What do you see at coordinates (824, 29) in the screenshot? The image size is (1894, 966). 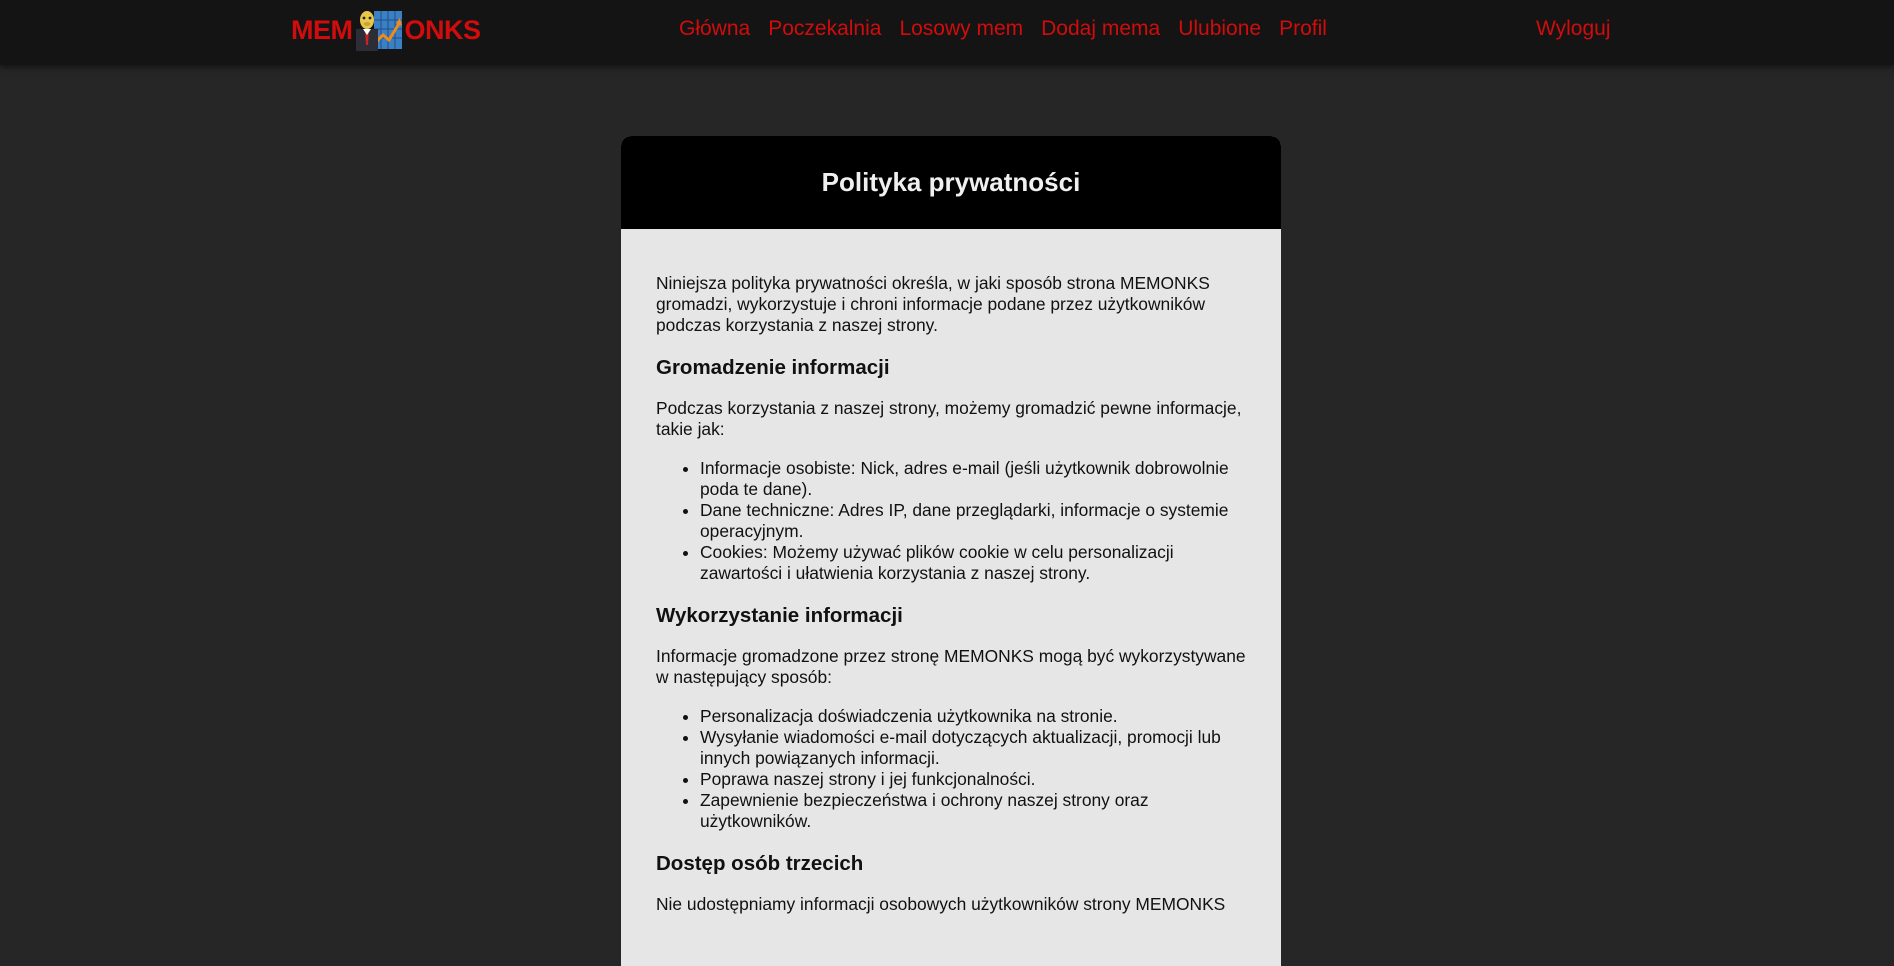 I see `nav-link-poczekalnia: Poczekalnia` at bounding box center [824, 29].